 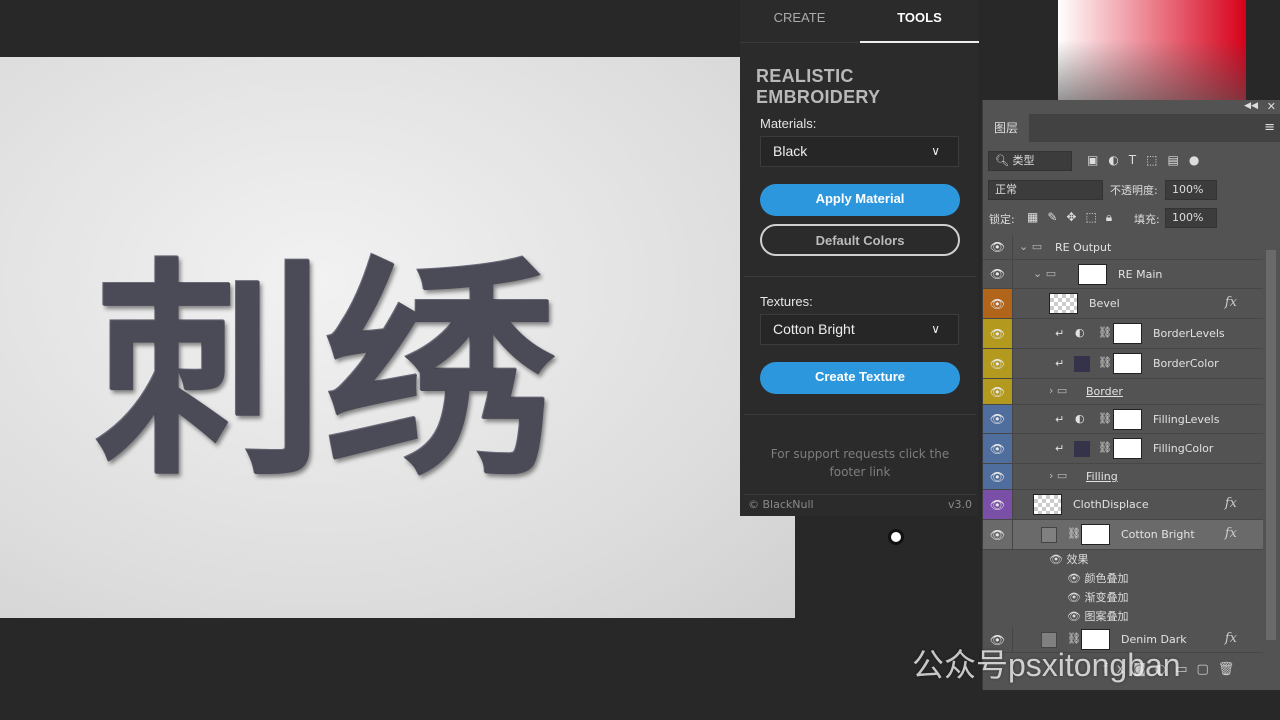 What do you see at coordinates (859, 329) in the screenshot?
I see `textures-select: Cotton Bright ∨` at bounding box center [859, 329].